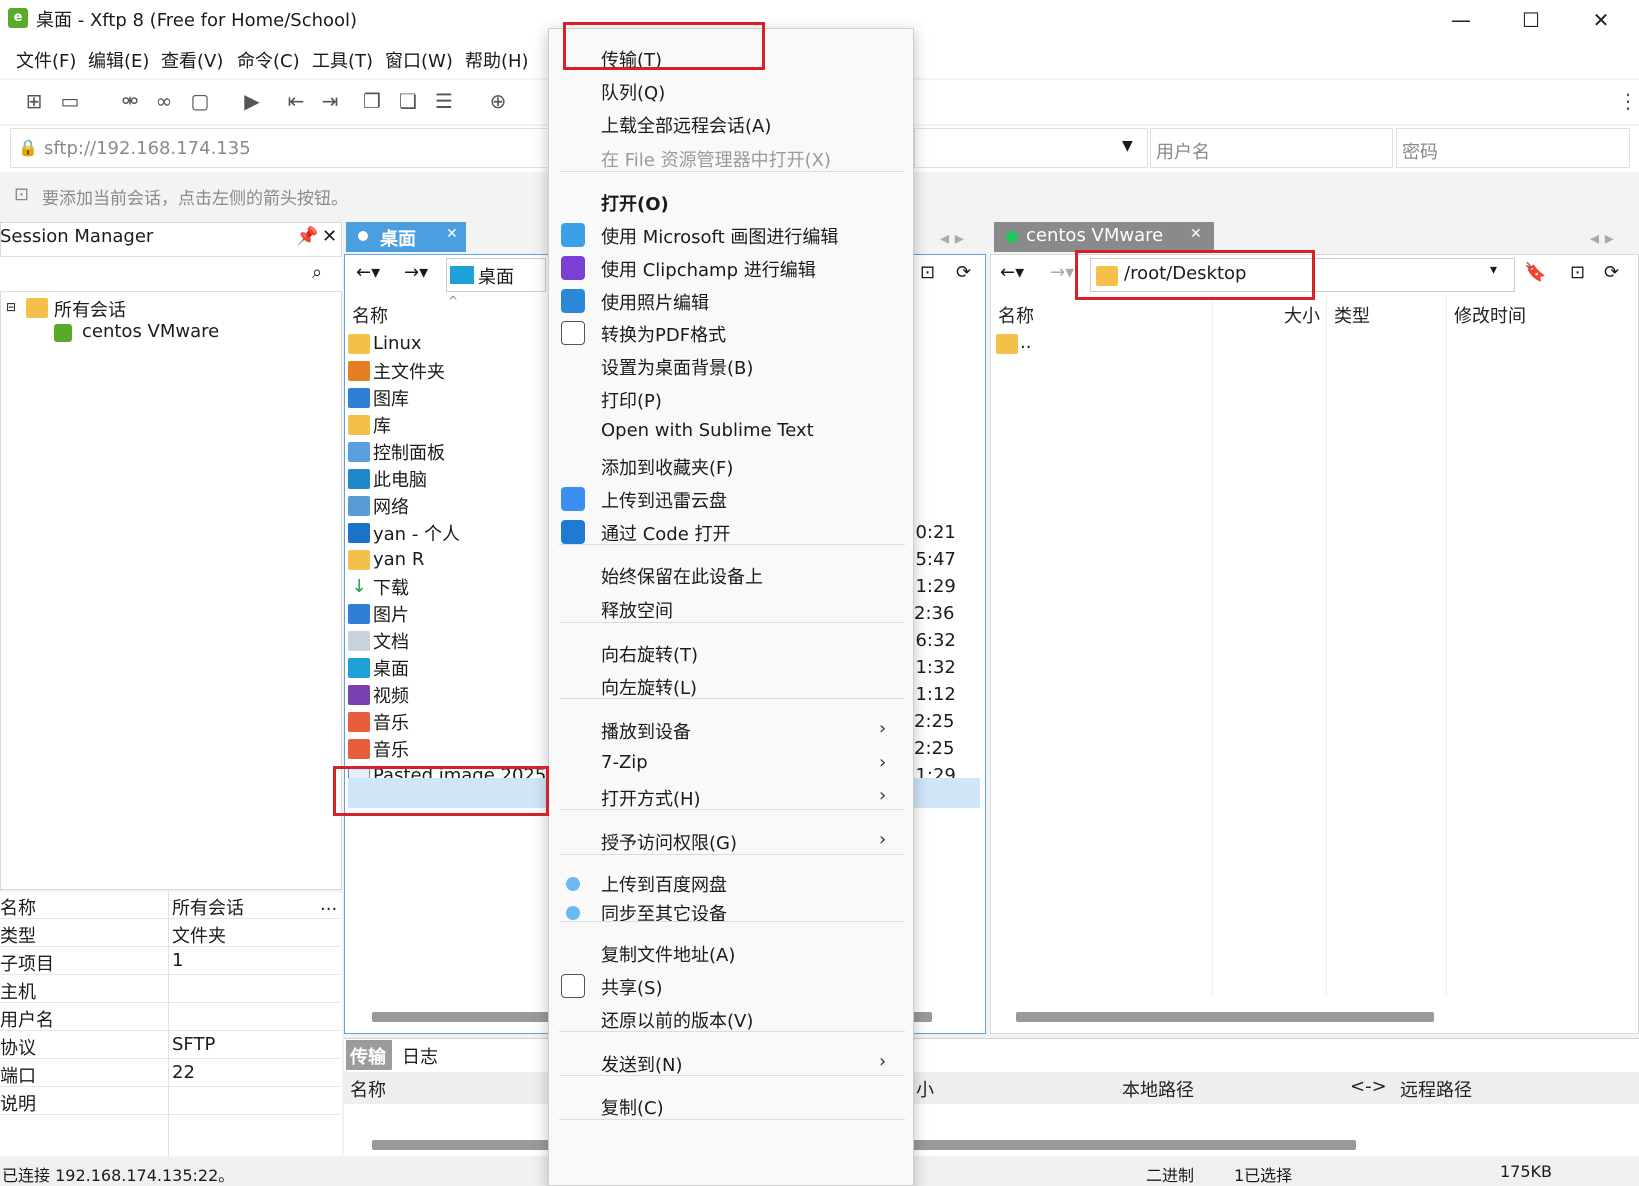  I want to click on maximize-button: ☐, so click(1531, 20).